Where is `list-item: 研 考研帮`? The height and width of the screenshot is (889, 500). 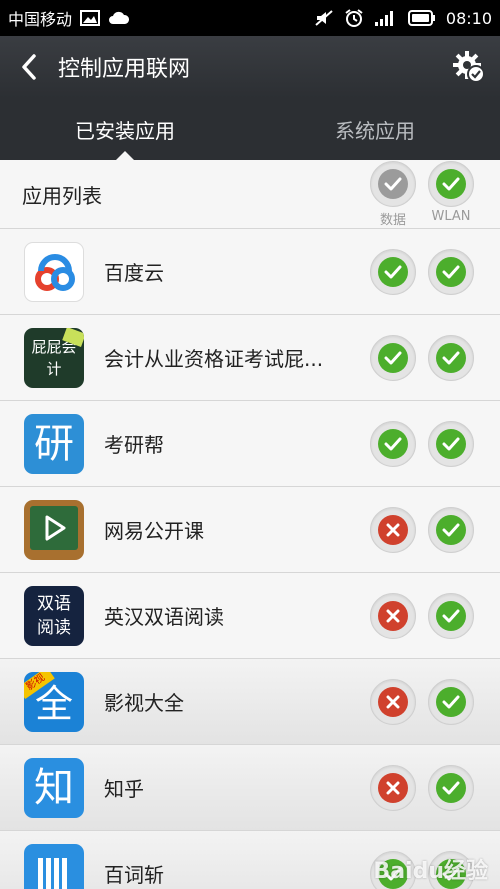
list-item: 研 考研帮 is located at coordinates (250, 444).